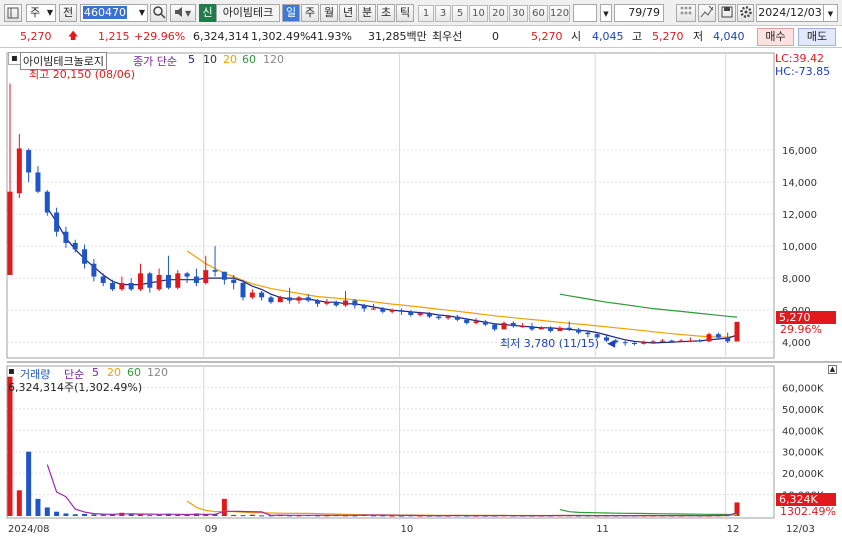 The image size is (842, 543). I want to click on low-note: 최저 3,780 (11/15), so click(550, 343).